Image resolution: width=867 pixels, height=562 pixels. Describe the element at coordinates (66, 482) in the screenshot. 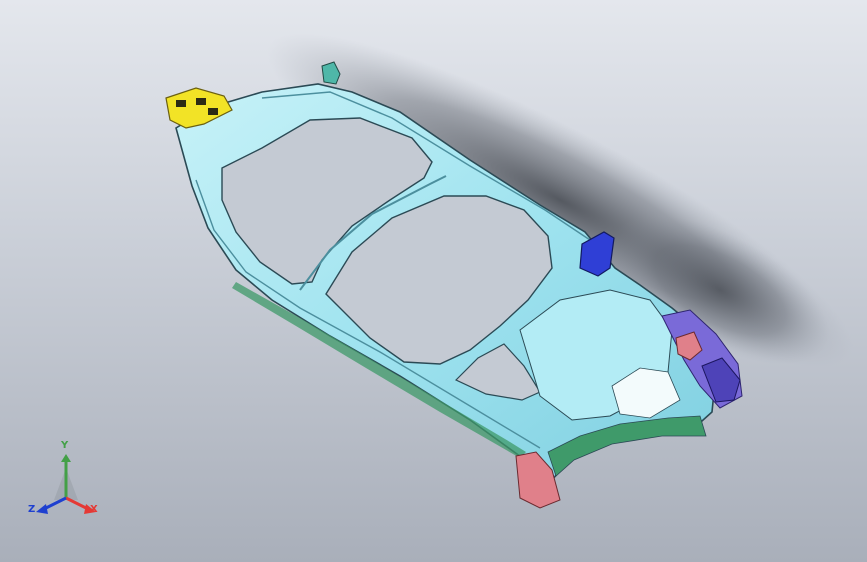

I see `coordinate-triad: Y X Z` at that location.